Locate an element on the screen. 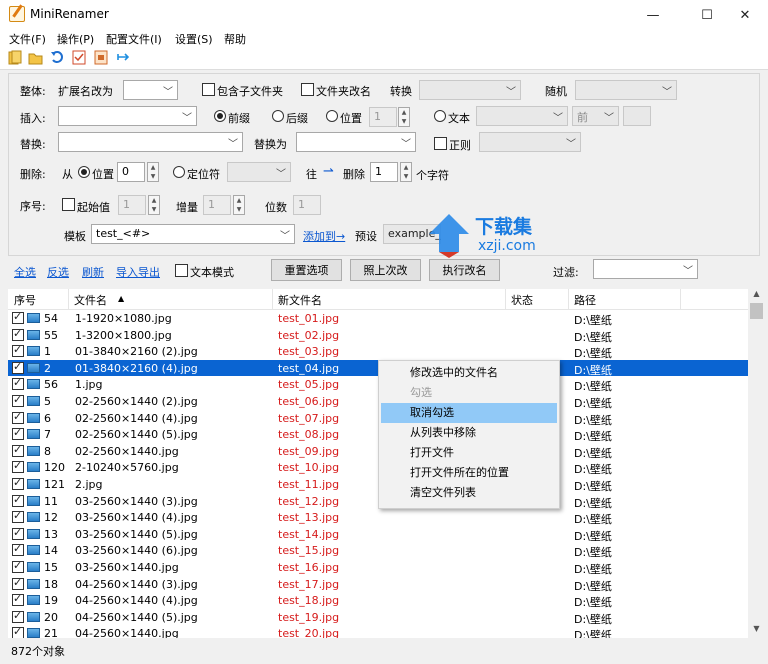  menu-remove-from-list: 从列表中移除 is located at coordinates (469, 433).